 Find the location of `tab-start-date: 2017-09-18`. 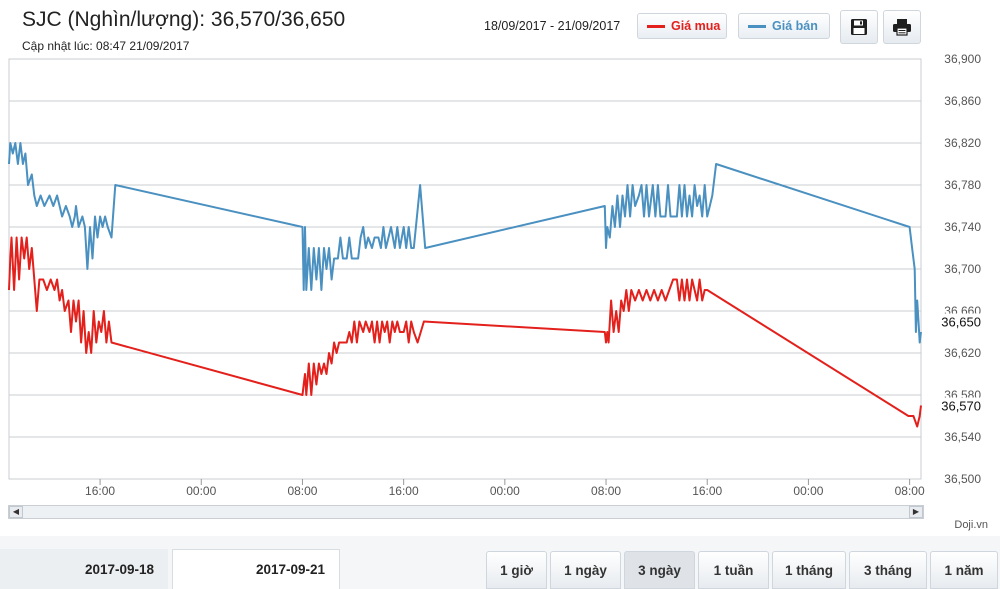

tab-start-date: 2017-09-18 is located at coordinates (84, 569).